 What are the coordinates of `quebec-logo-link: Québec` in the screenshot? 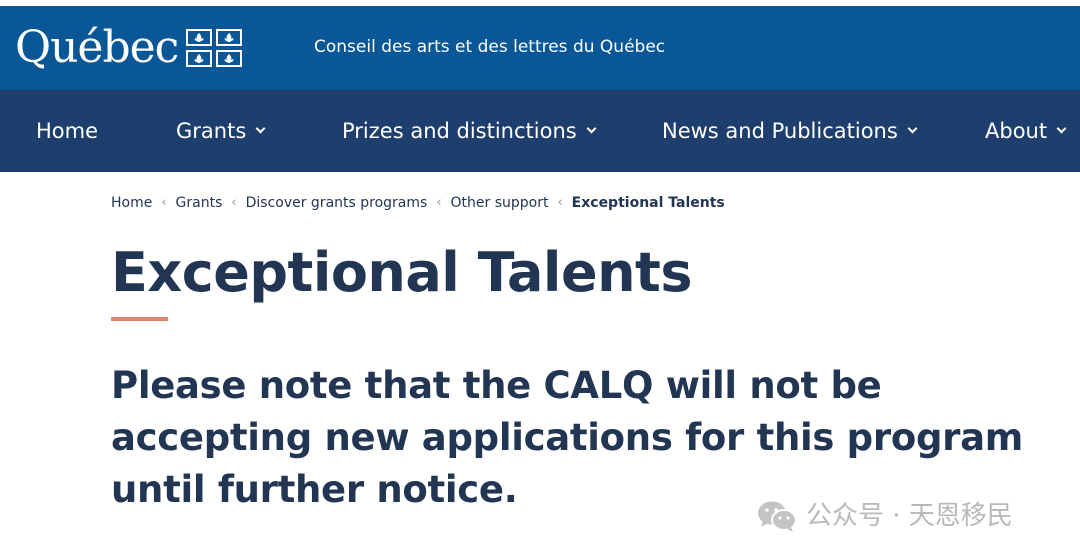 It's located at (129, 48).